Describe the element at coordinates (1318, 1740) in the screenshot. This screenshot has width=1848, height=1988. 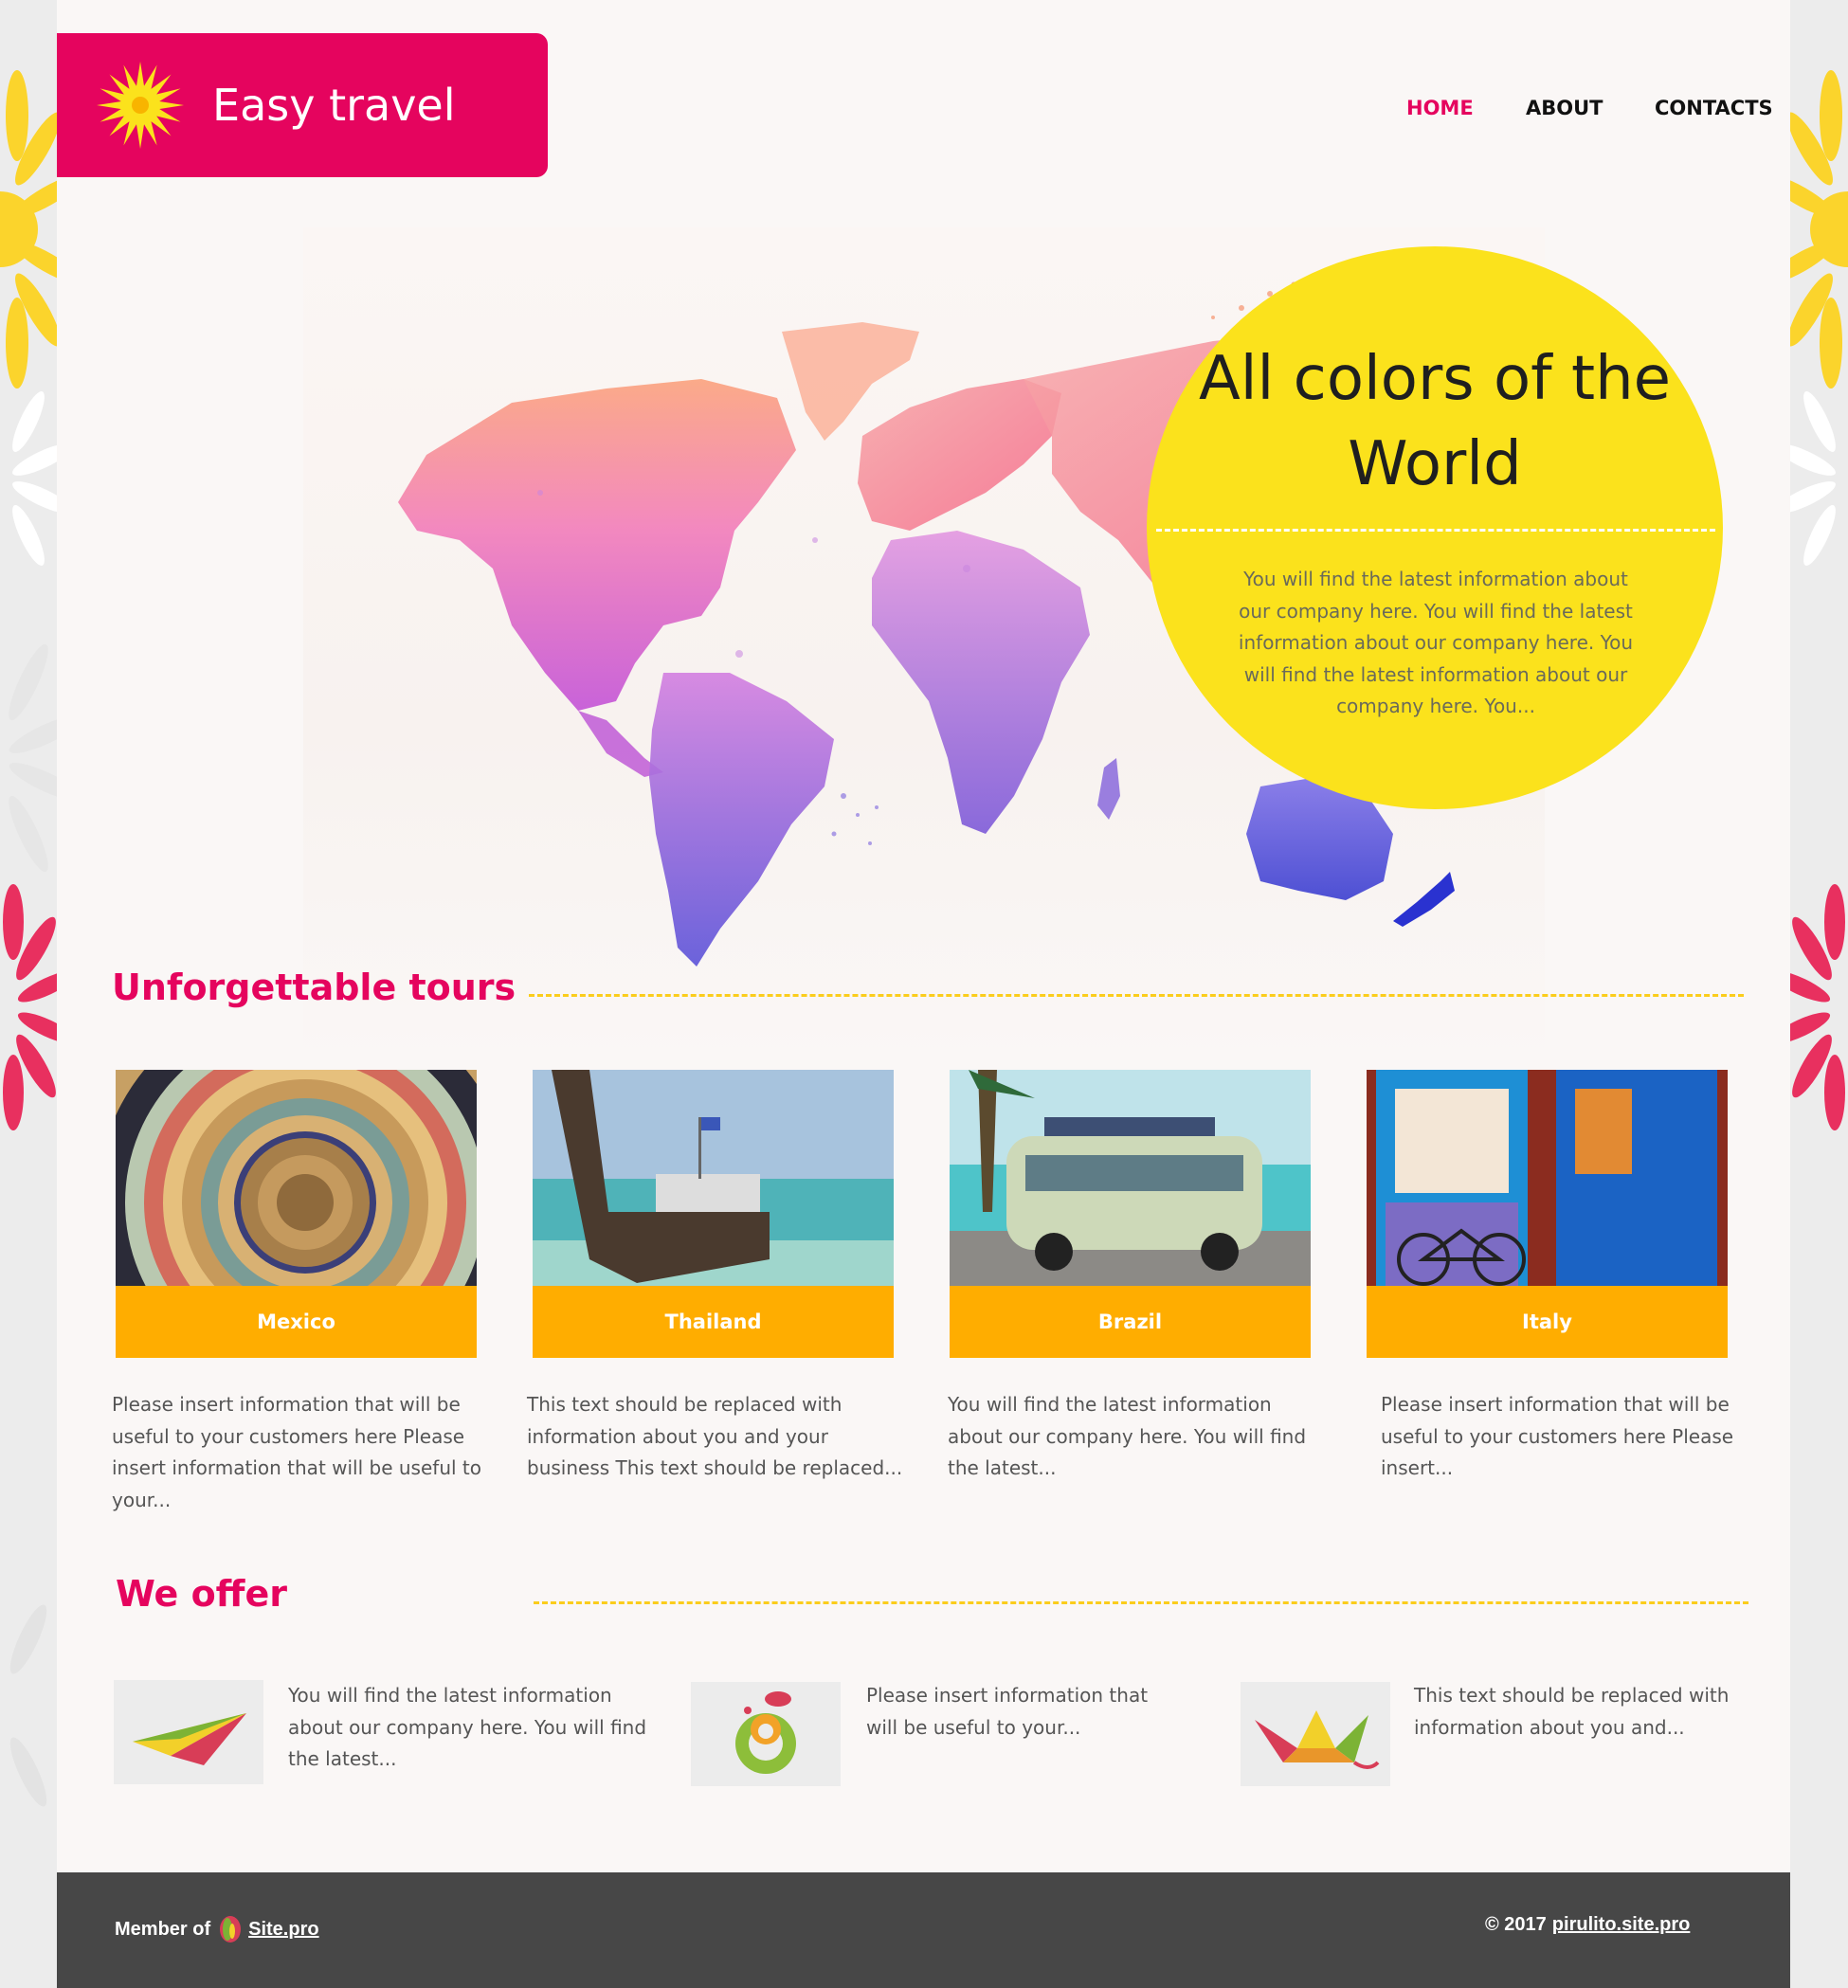
I see `paper-boat-icon` at that location.